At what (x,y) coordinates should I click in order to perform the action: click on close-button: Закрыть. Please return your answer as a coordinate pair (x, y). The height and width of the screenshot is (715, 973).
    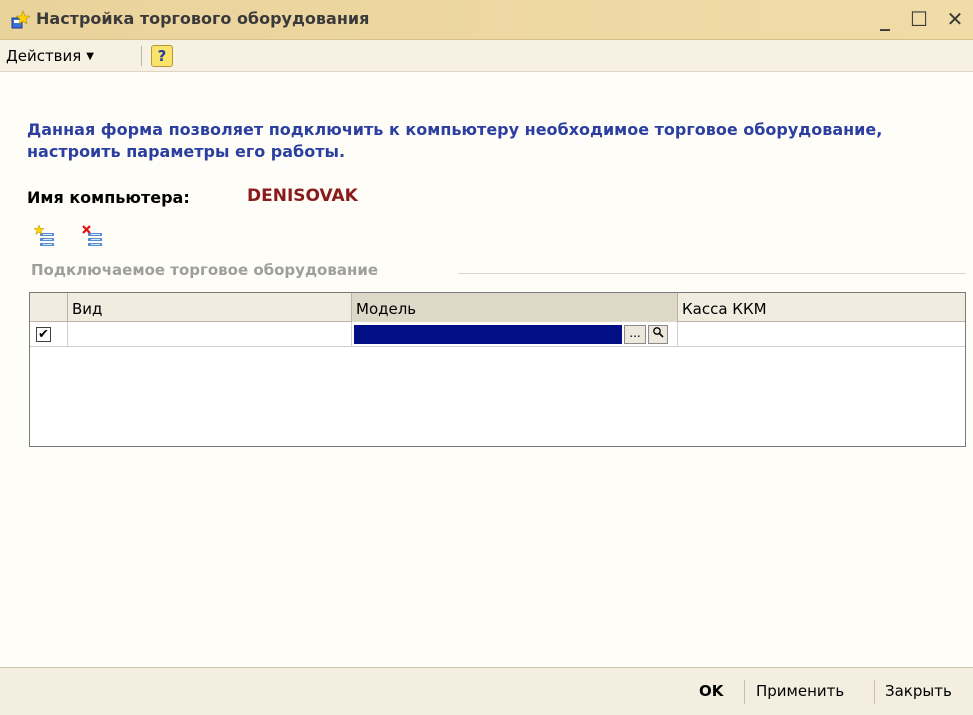
    Looking at the image, I should click on (918, 691).